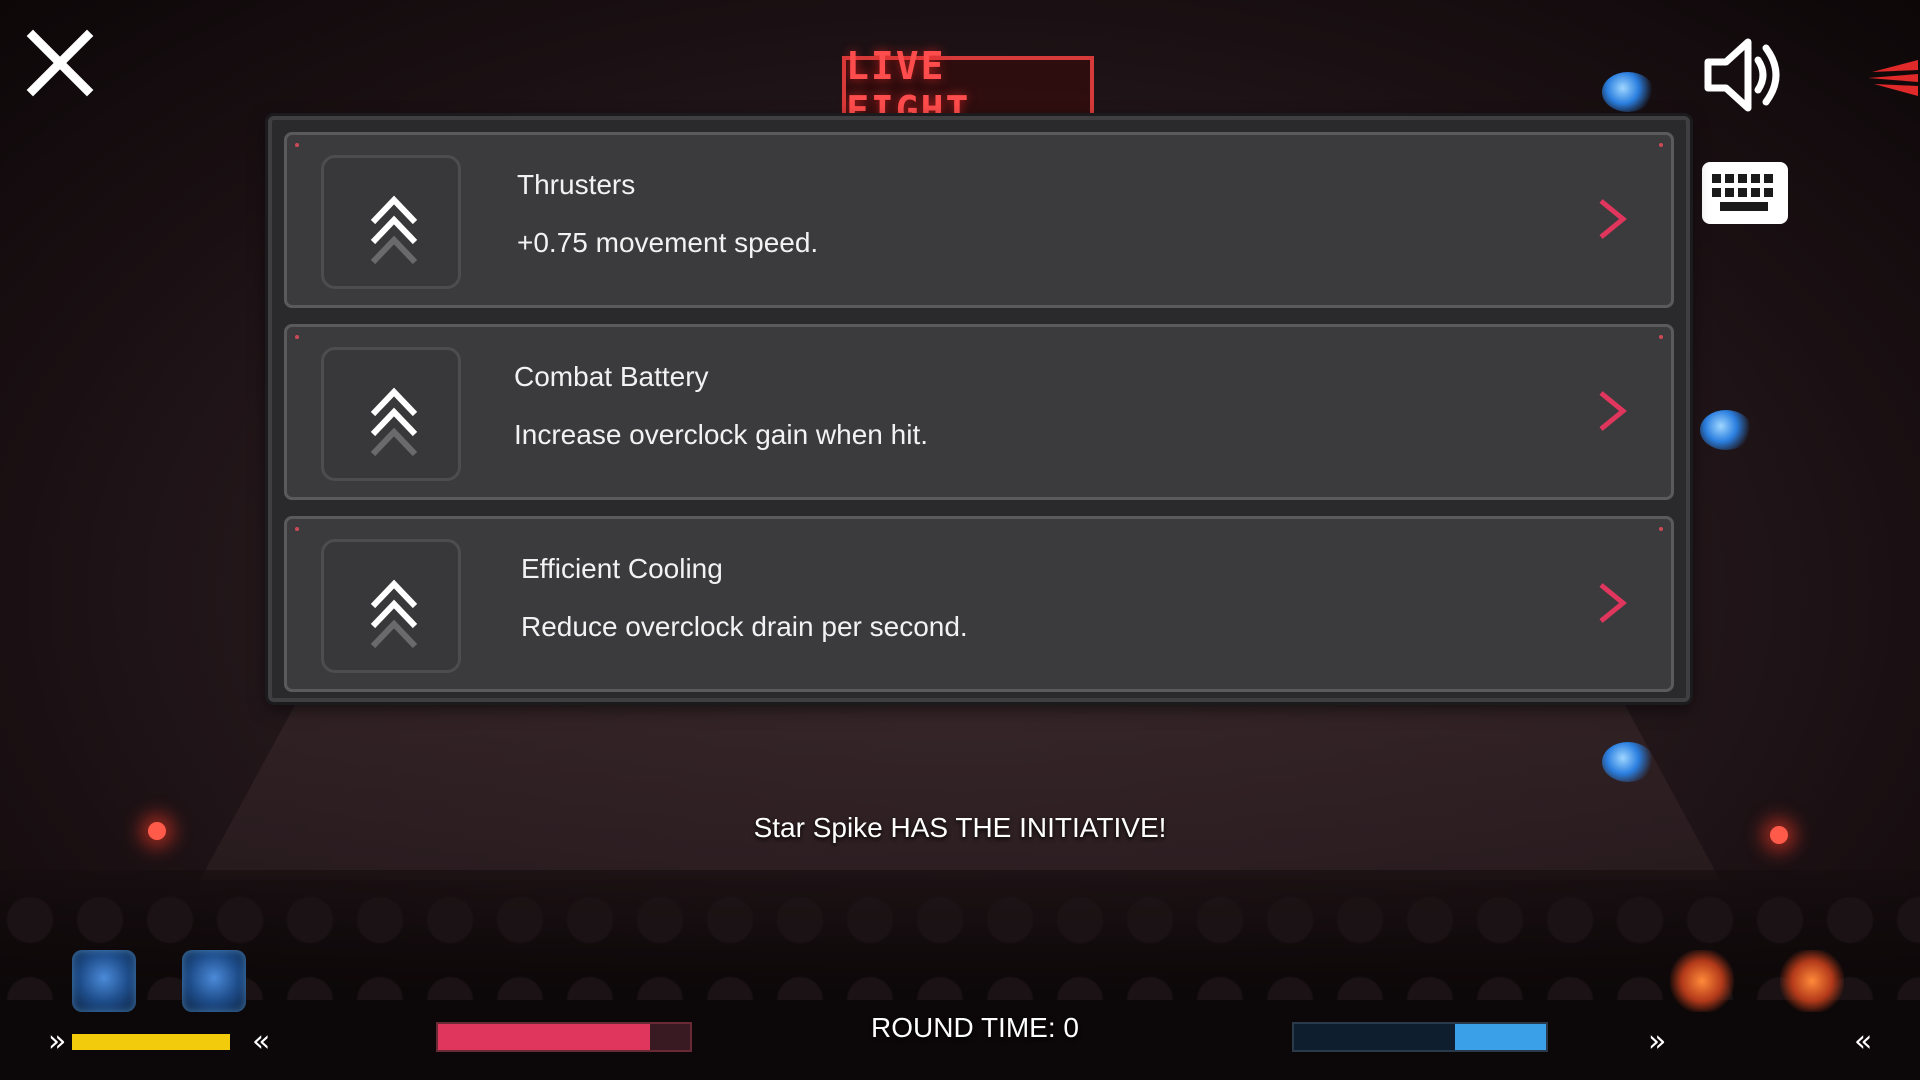  I want to click on player-health-bar, so click(564, 1037).